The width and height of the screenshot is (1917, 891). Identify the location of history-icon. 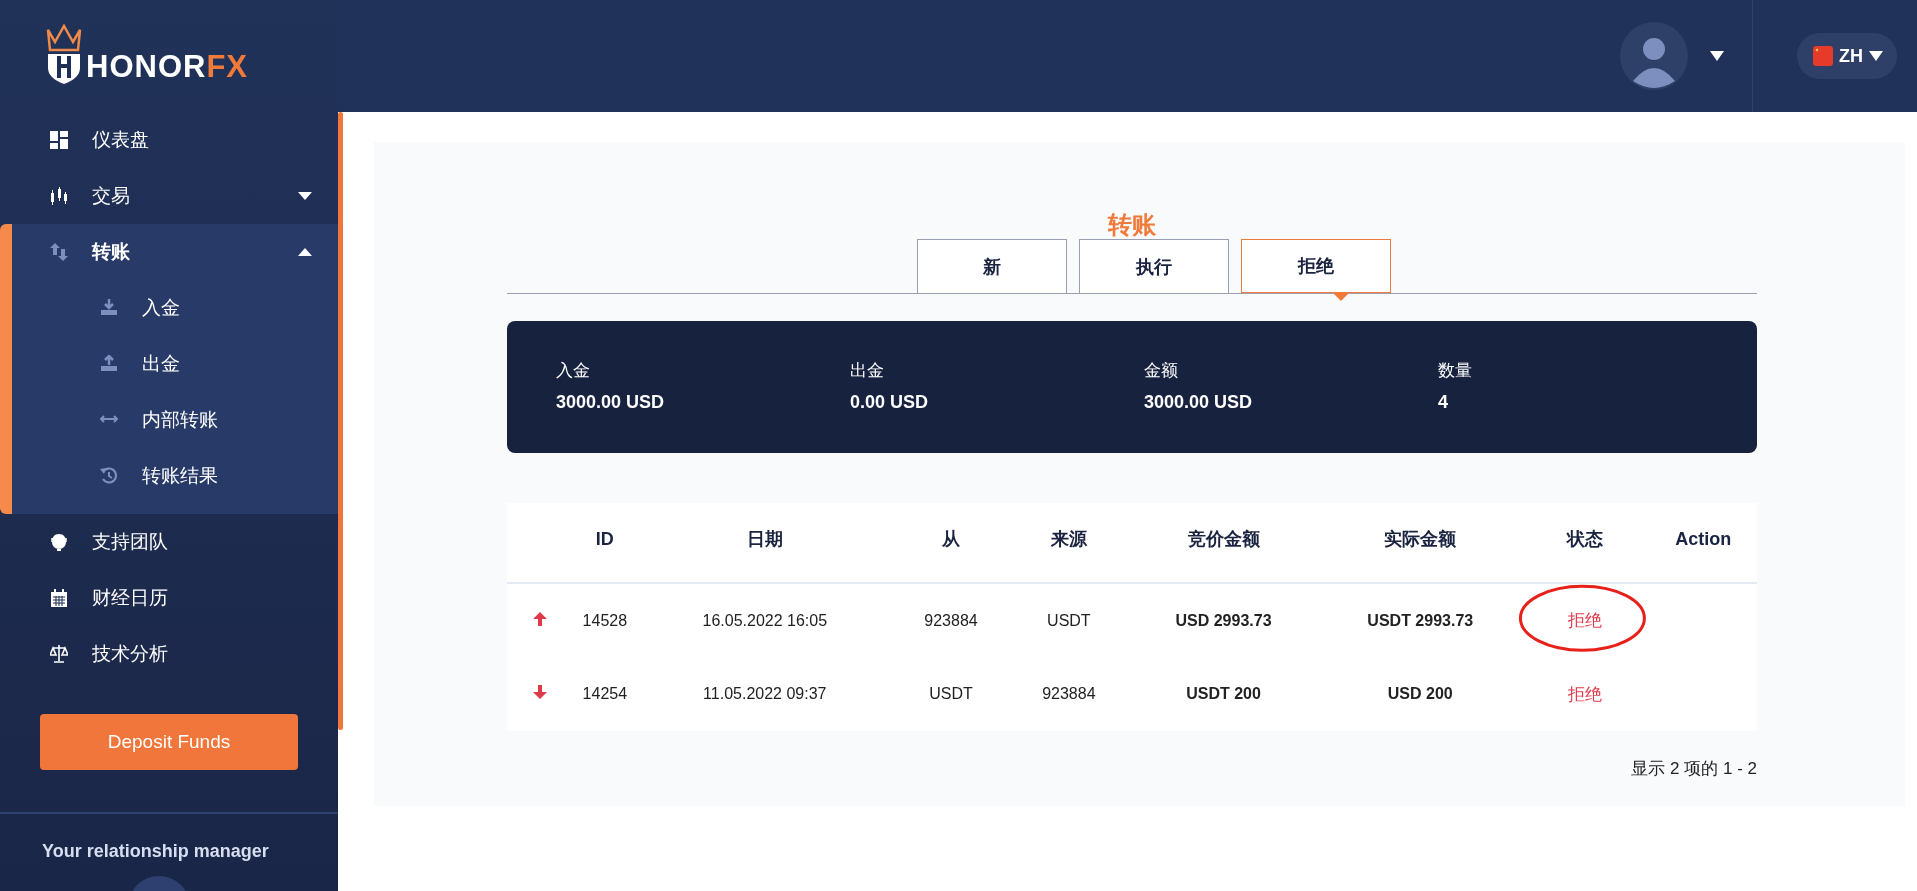
(109, 476).